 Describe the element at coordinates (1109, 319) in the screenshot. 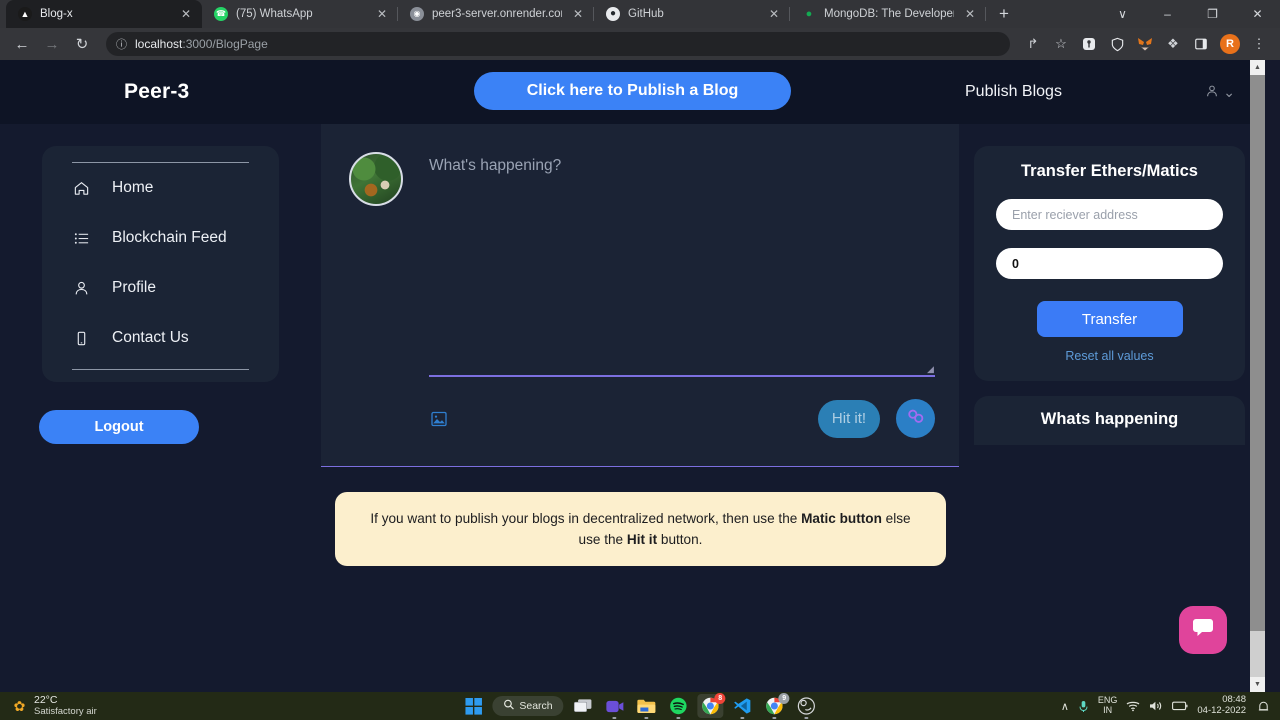

I see `transfer-button: Transfer` at that location.